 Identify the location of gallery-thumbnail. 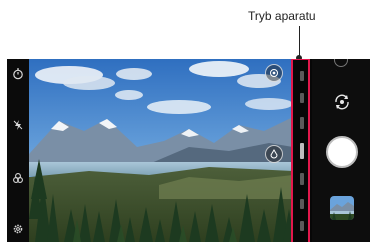
(342, 208).